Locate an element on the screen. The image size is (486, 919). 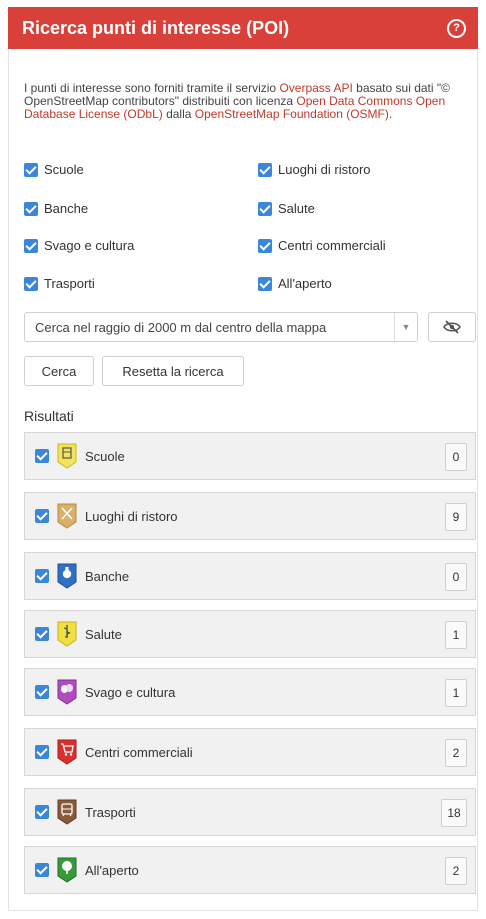
result-row-svago-e-cultura: Svago e cultura 1 is located at coordinates (250, 692).